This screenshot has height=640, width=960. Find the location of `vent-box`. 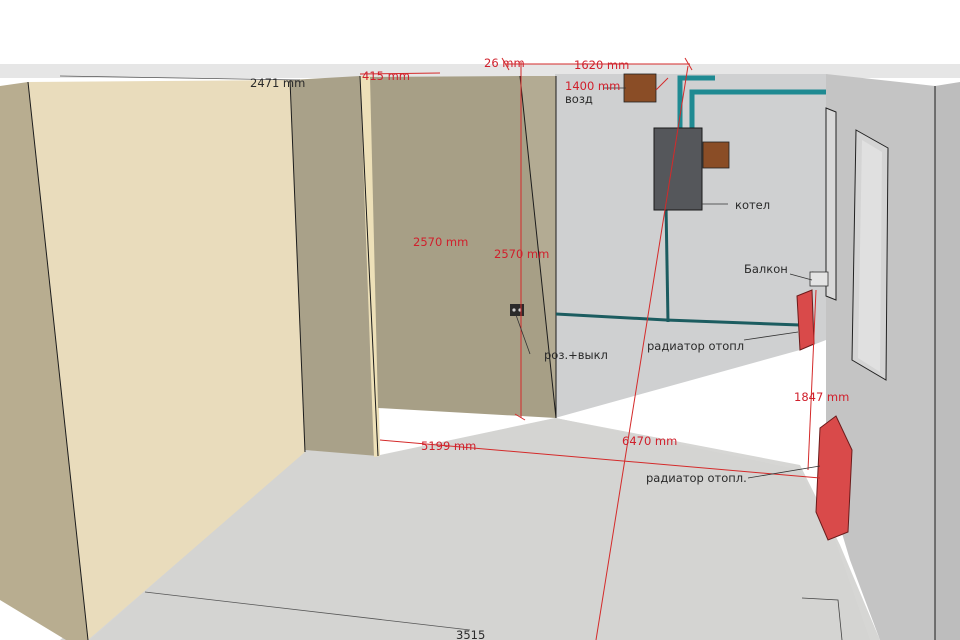

vent-box is located at coordinates (640, 88).